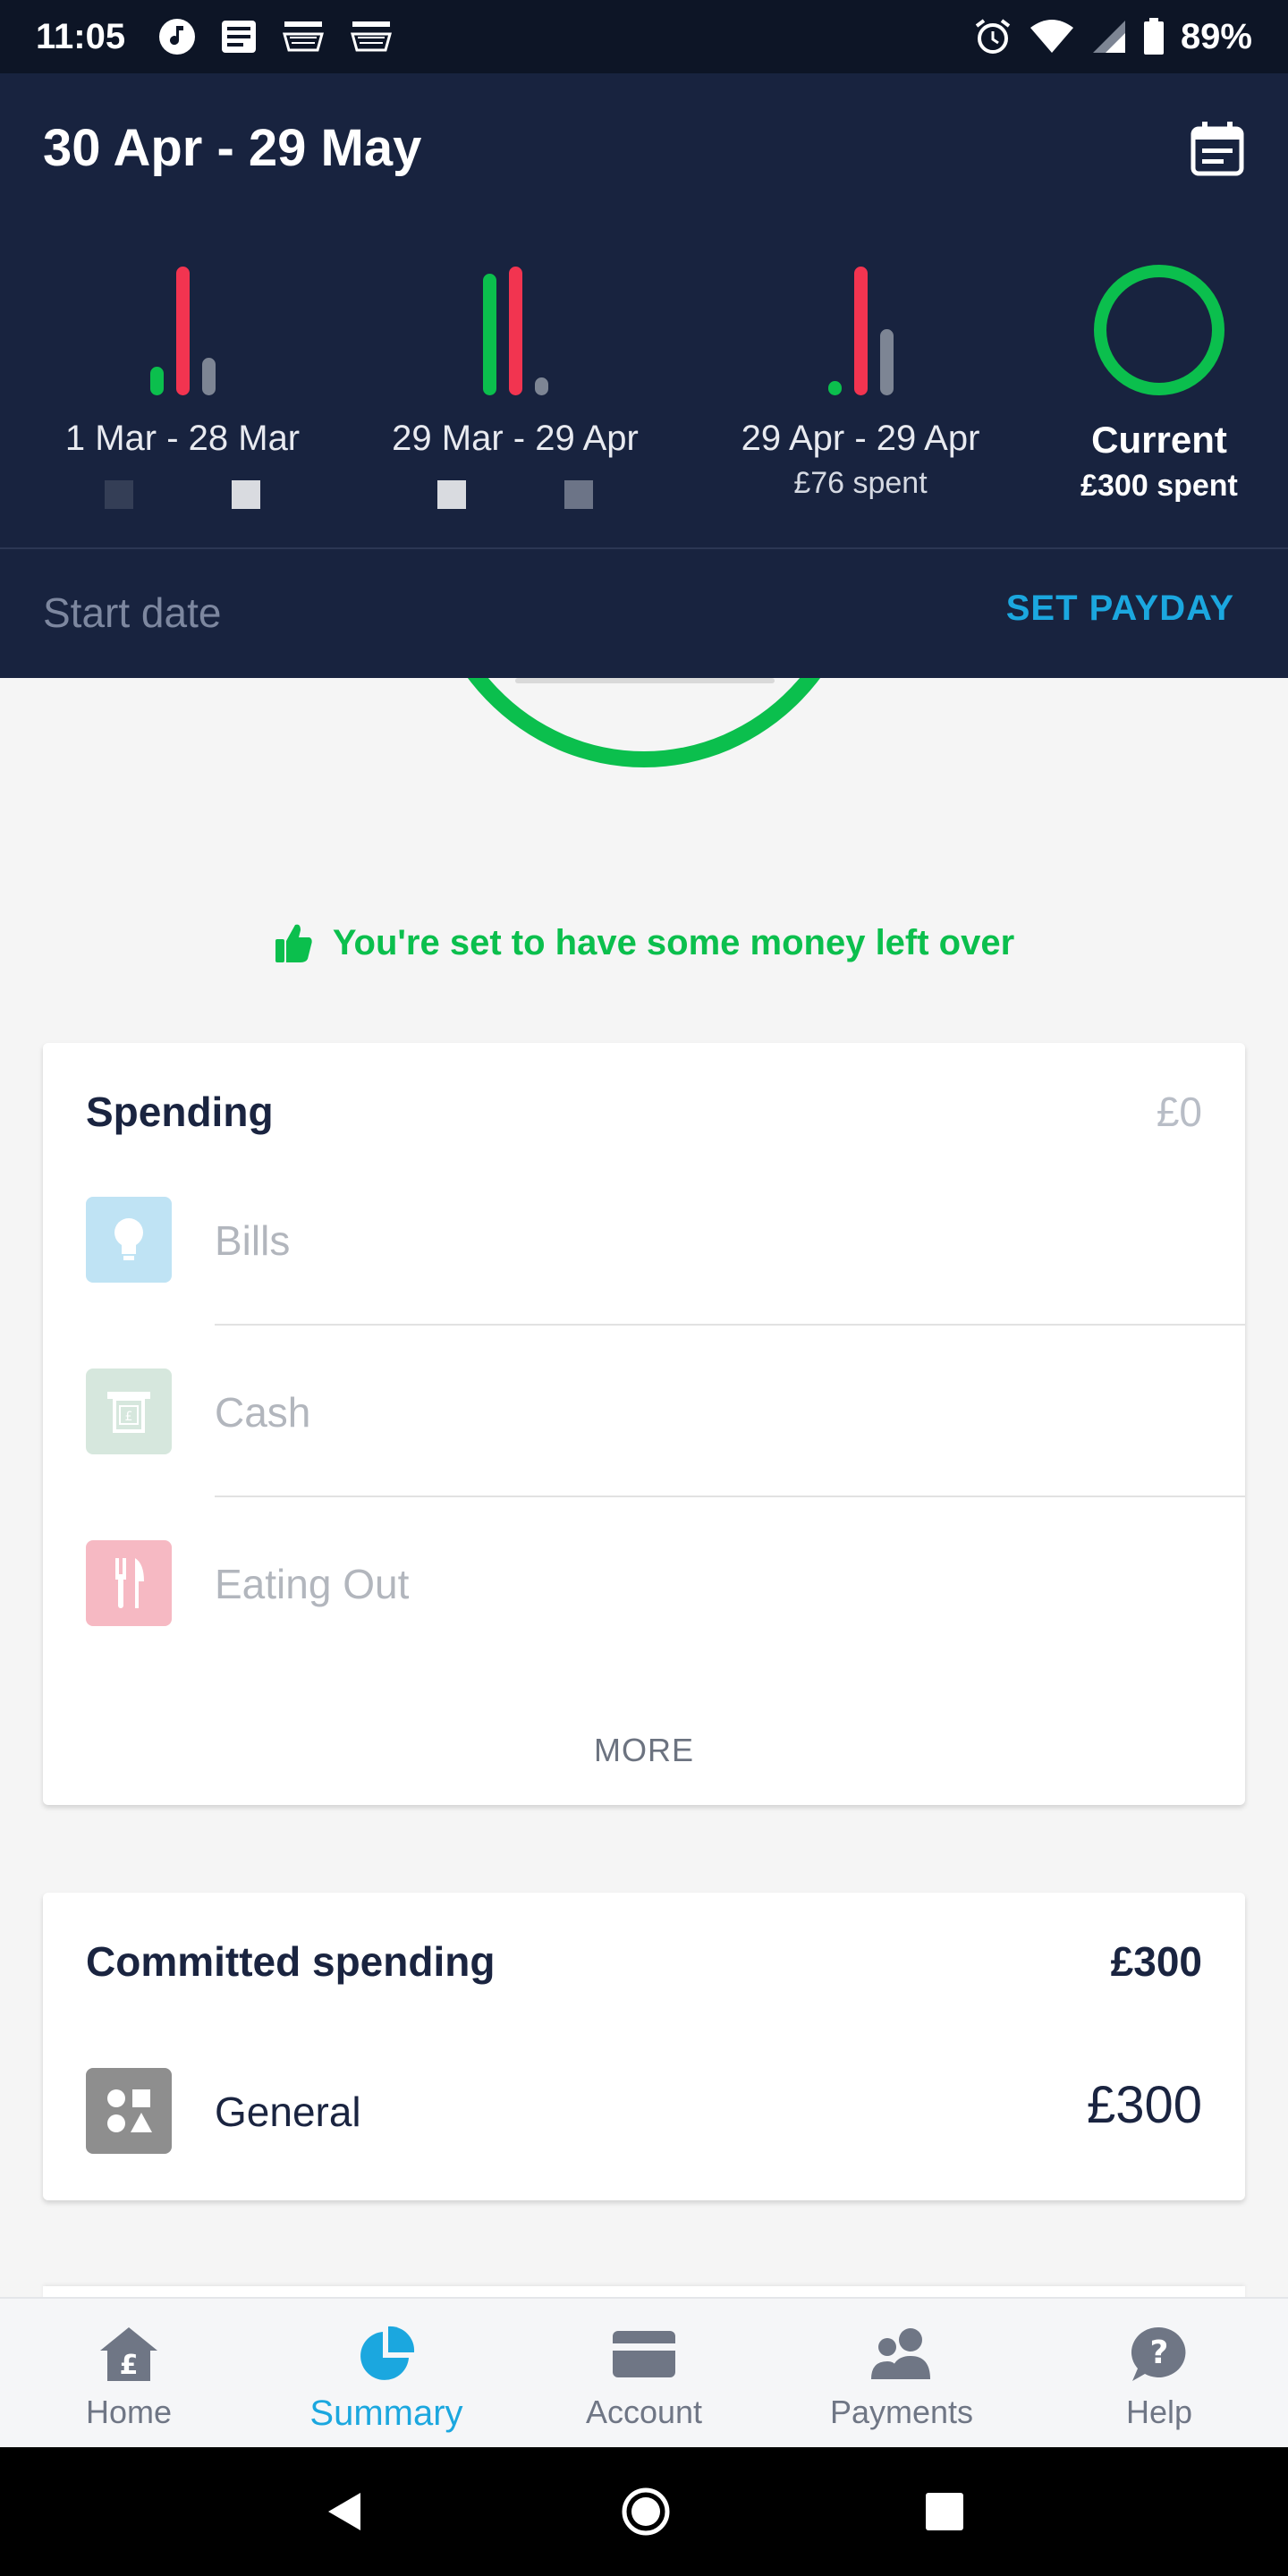  Describe the element at coordinates (288, 2112) in the screenshot. I see `committed-item-label: General` at that location.